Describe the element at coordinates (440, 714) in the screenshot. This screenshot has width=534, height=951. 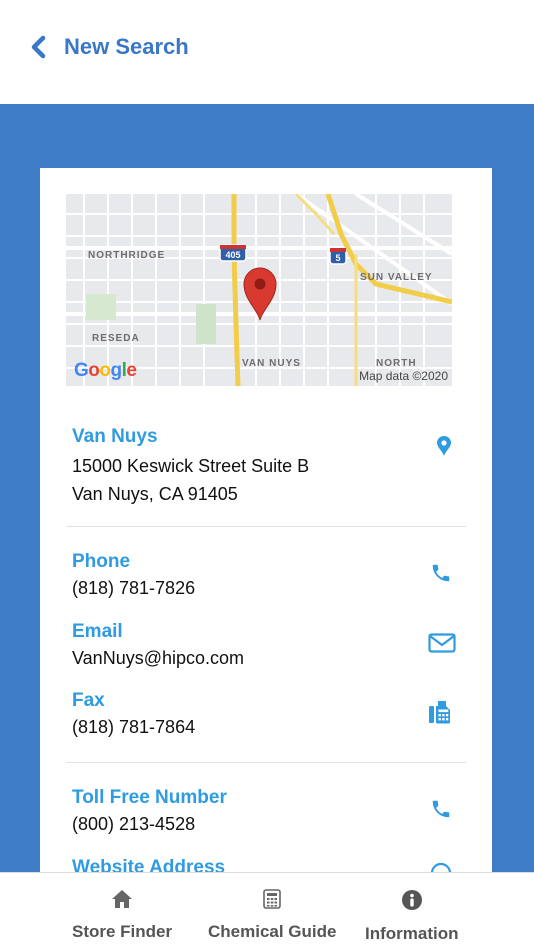
I see `fax-icon` at that location.